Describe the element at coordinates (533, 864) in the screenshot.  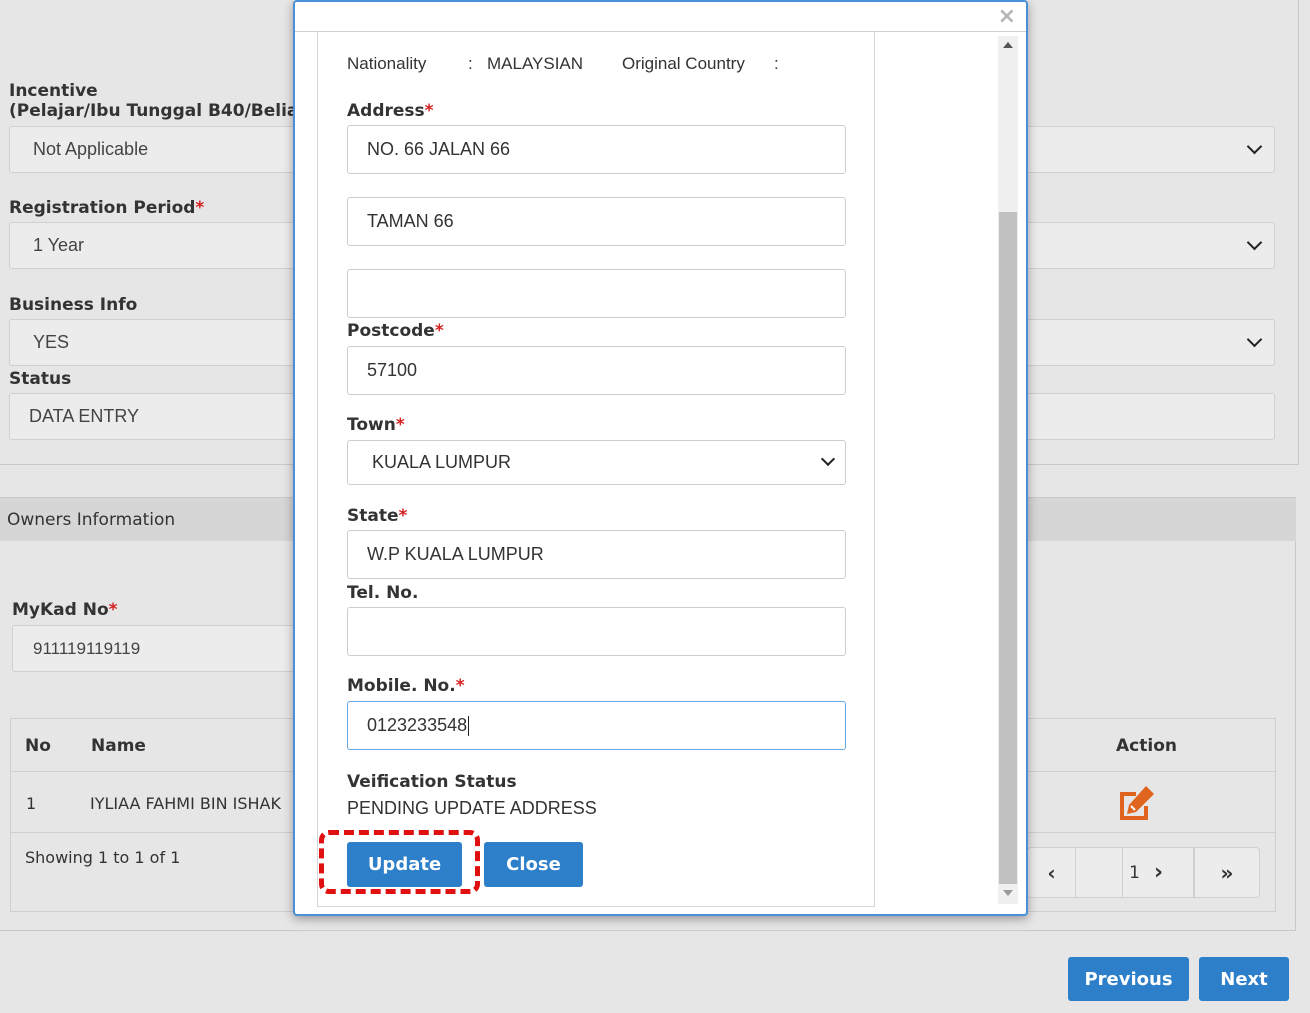
I see `close-button: Close` at that location.